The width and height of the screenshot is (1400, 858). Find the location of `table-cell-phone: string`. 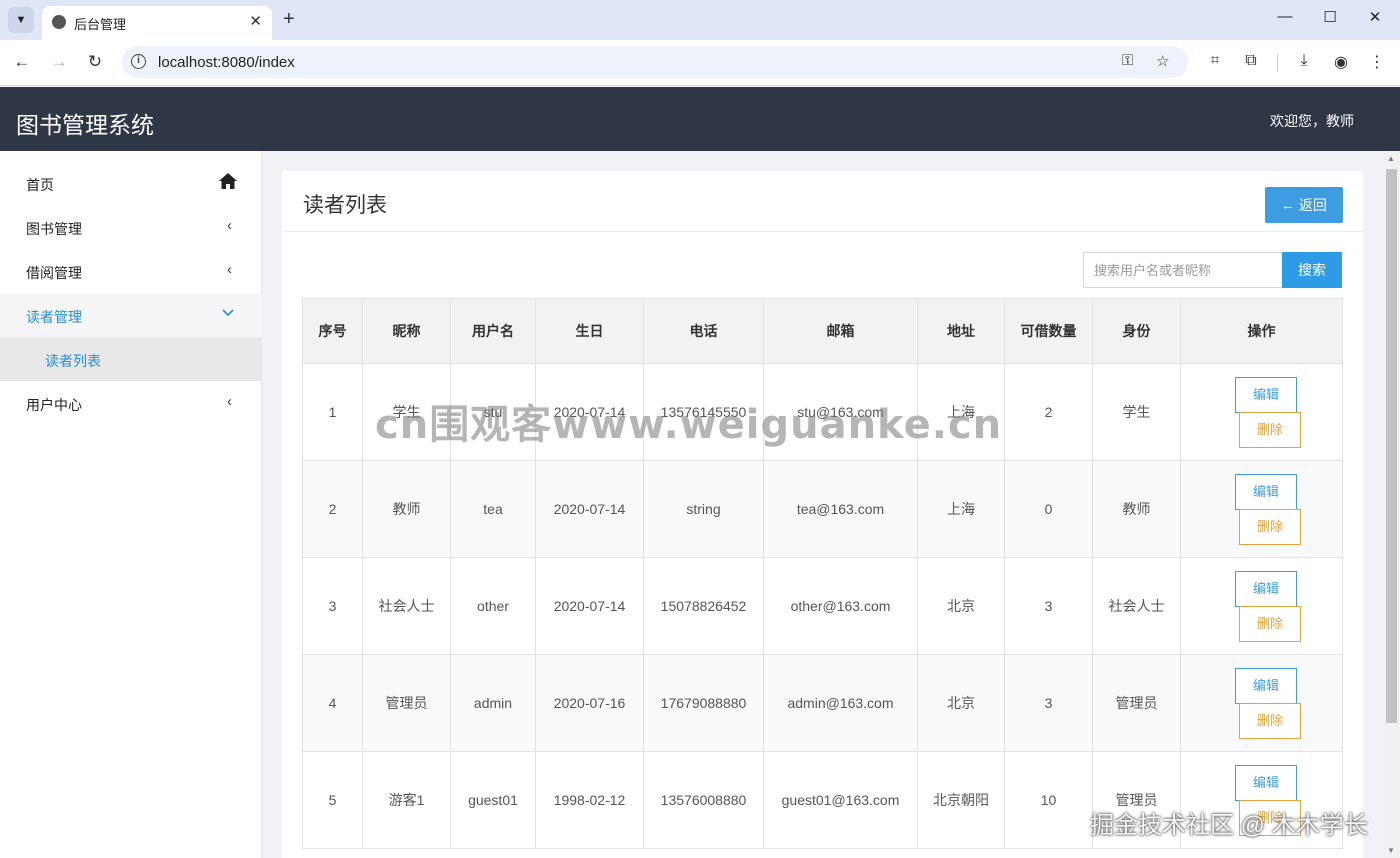

table-cell-phone: string is located at coordinates (703, 509).